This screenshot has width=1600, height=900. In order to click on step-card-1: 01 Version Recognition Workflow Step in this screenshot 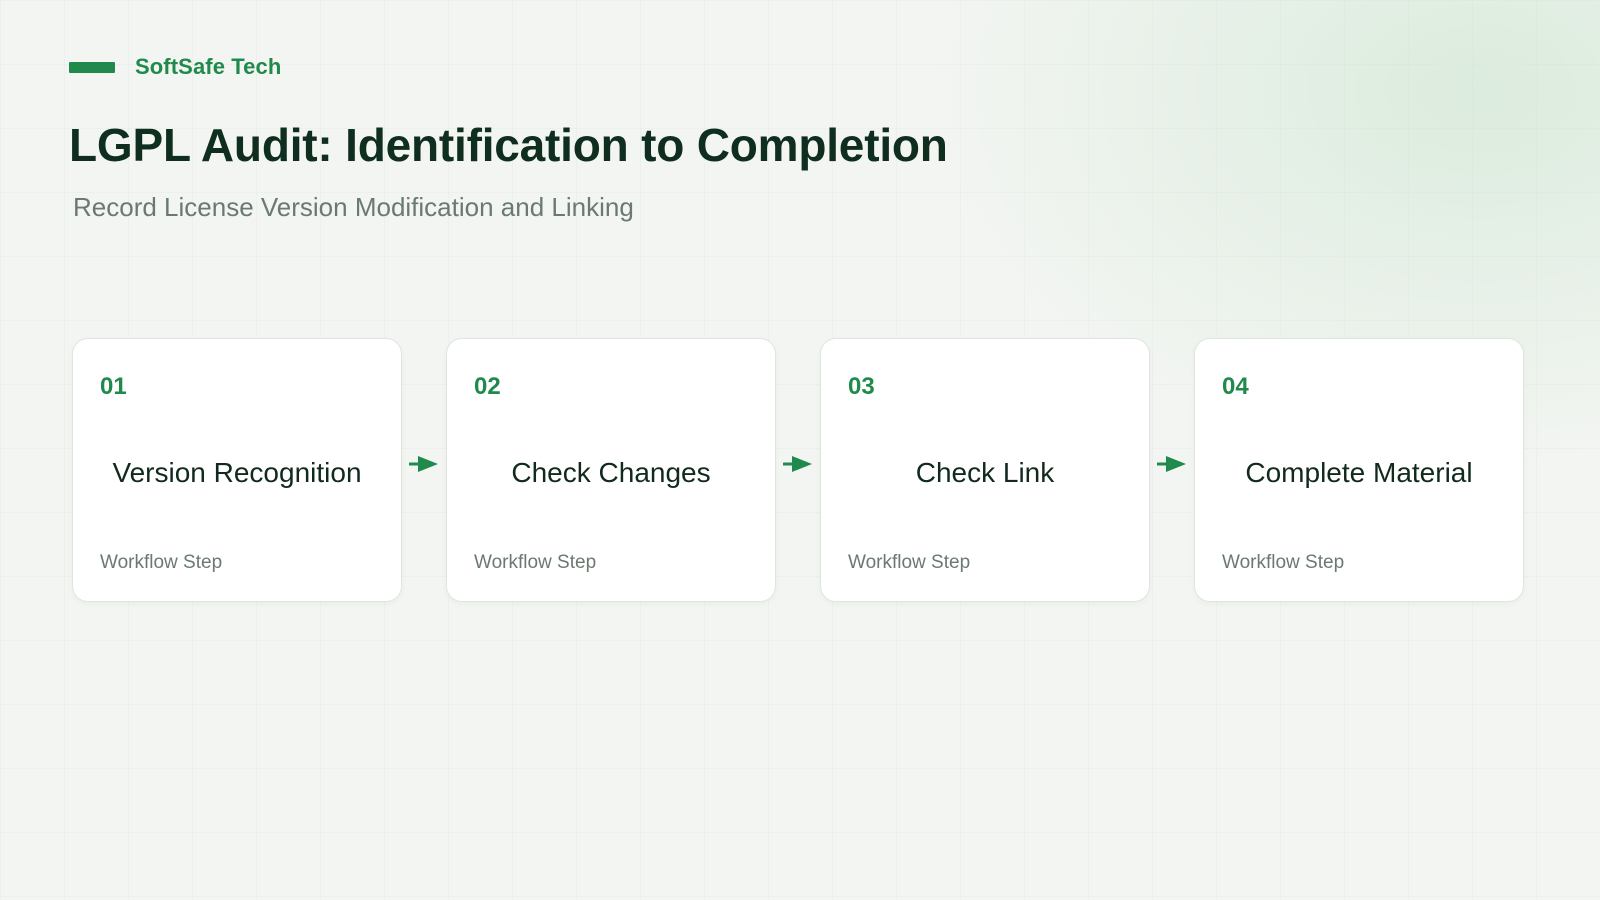, I will do `click(237, 470)`.